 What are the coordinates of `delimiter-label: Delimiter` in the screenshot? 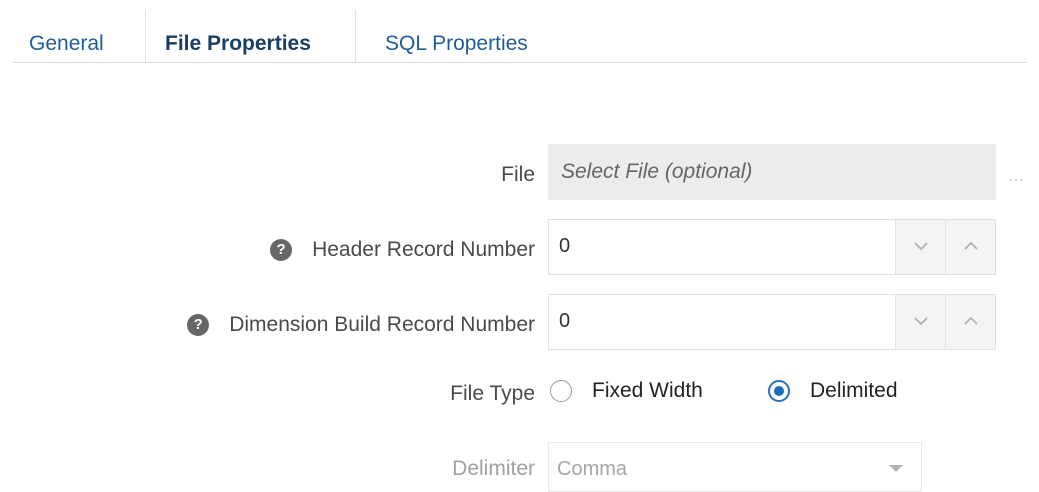 It's located at (493, 468).